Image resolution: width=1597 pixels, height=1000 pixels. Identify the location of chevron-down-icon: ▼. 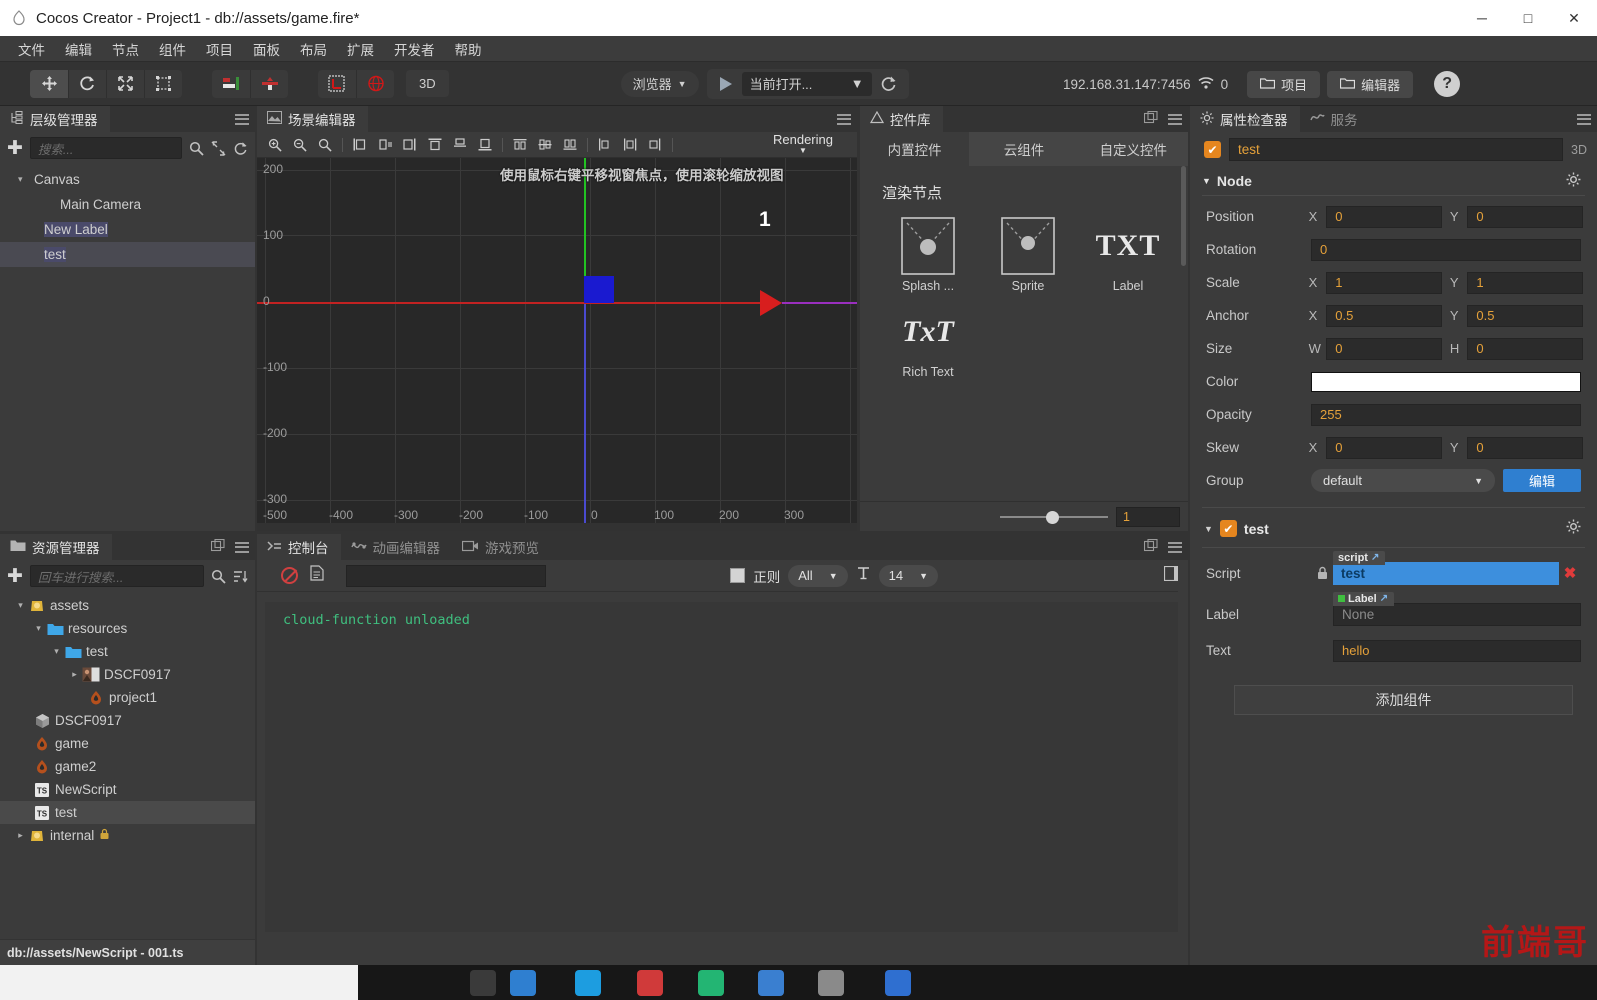
(1208, 529).